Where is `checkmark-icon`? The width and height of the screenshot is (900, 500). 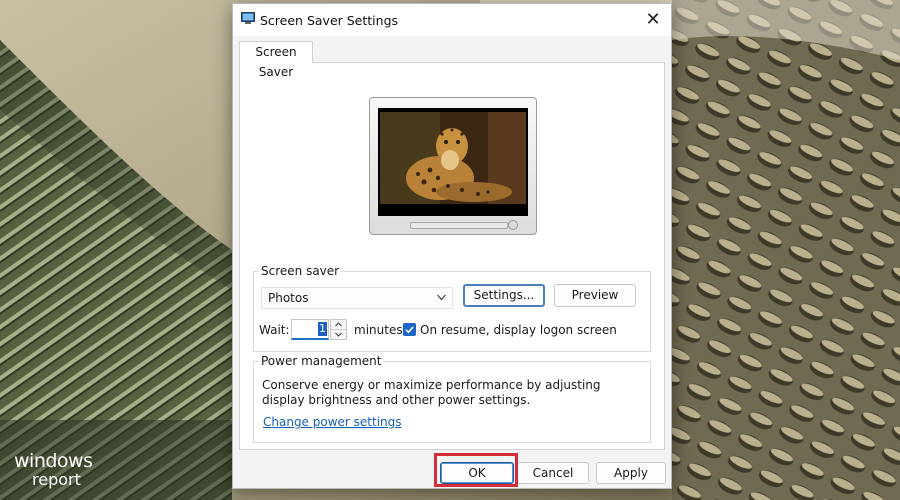
checkmark-icon is located at coordinates (409, 330).